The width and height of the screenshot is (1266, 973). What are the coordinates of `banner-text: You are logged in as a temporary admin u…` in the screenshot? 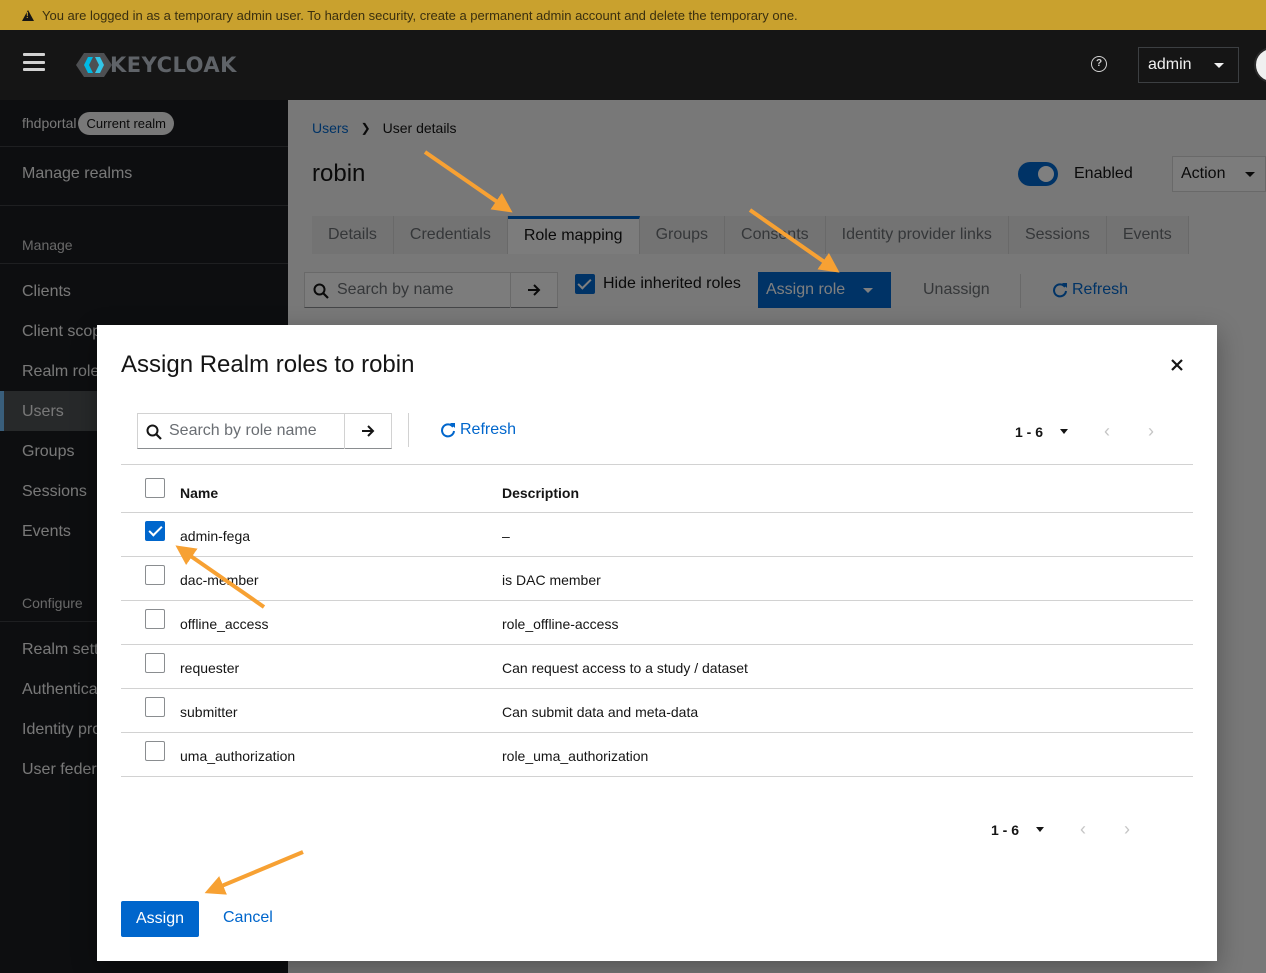 It's located at (420, 15).